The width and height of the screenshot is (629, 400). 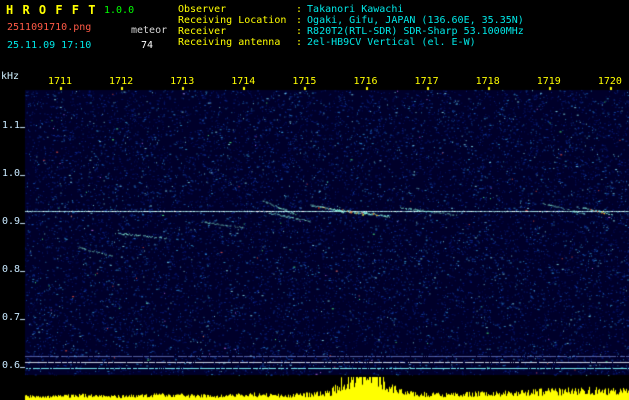 I want to click on x-tick-label: 1718, so click(x=487, y=81).